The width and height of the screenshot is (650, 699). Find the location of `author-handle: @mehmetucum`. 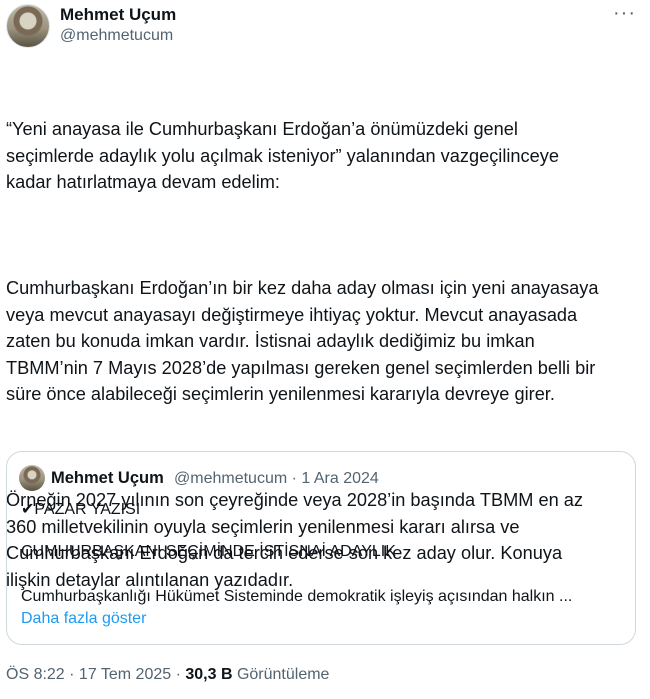

author-handle: @mehmetucum is located at coordinates (116, 36).